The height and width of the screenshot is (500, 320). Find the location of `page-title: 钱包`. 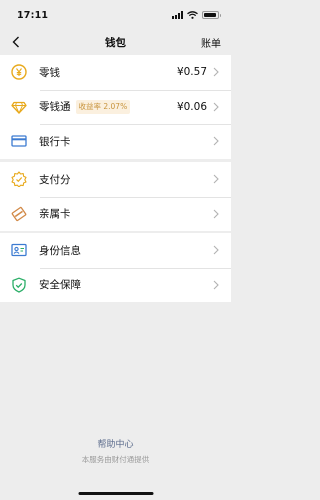

page-title: 钱包 is located at coordinates (115, 42).